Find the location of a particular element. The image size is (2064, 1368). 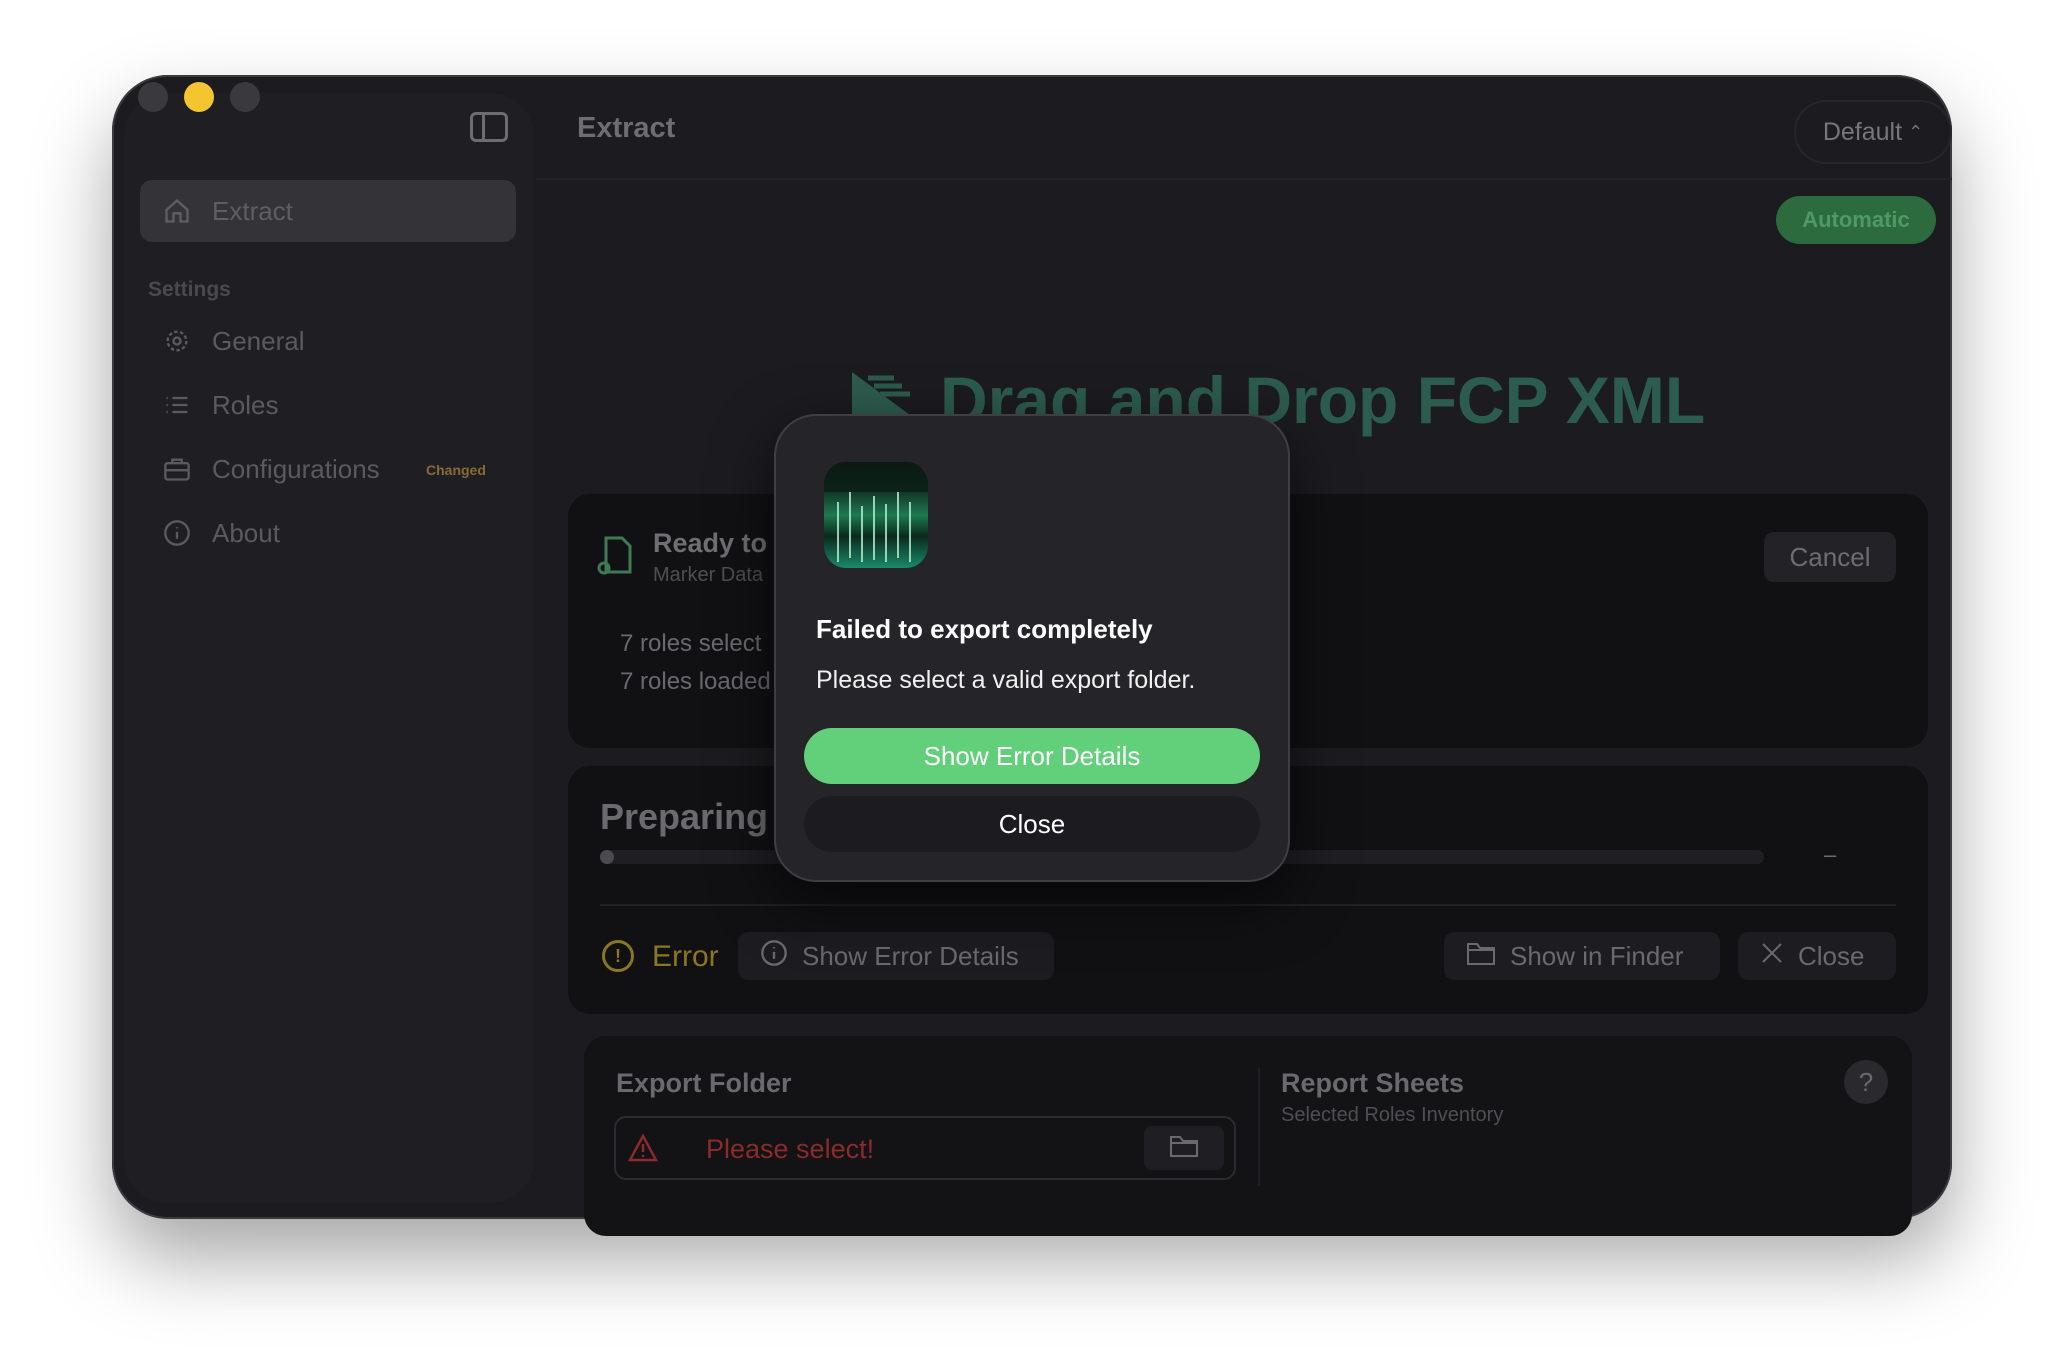

ready-title: Ready to is located at coordinates (710, 543).